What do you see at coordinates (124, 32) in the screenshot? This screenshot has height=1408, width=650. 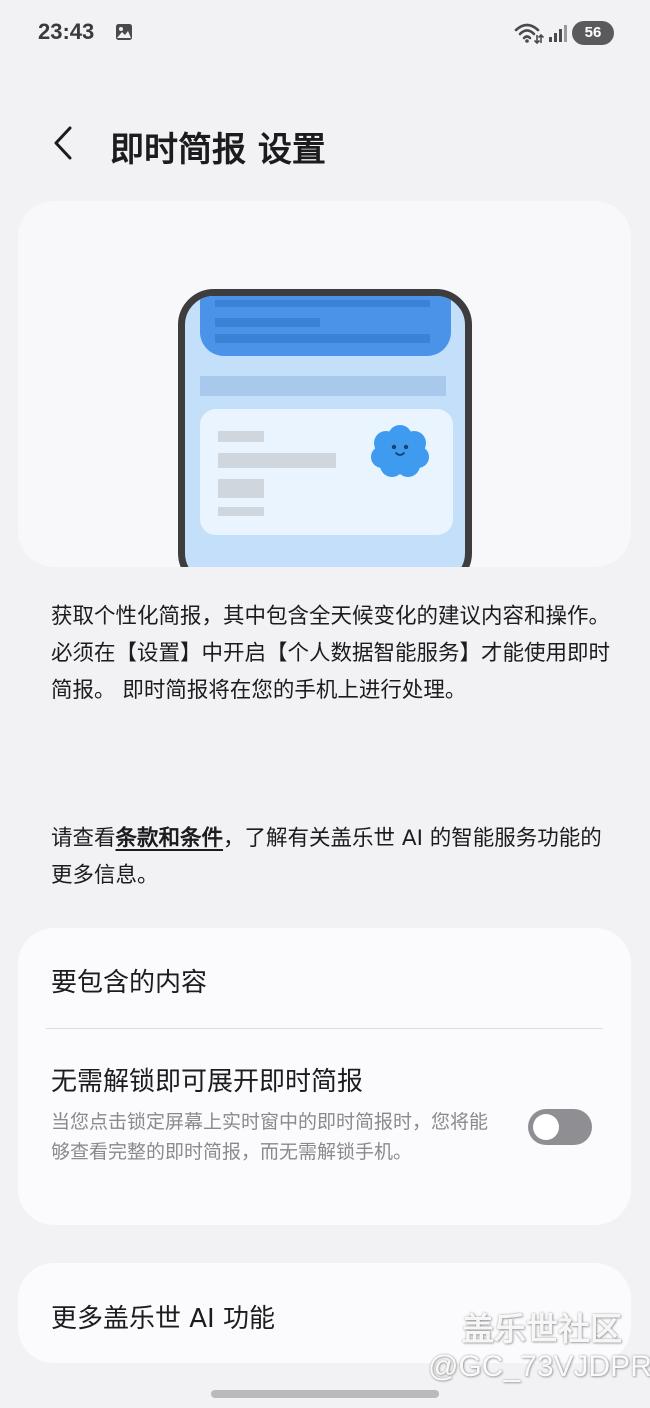 I see `photo-icon` at bounding box center [124, 32].